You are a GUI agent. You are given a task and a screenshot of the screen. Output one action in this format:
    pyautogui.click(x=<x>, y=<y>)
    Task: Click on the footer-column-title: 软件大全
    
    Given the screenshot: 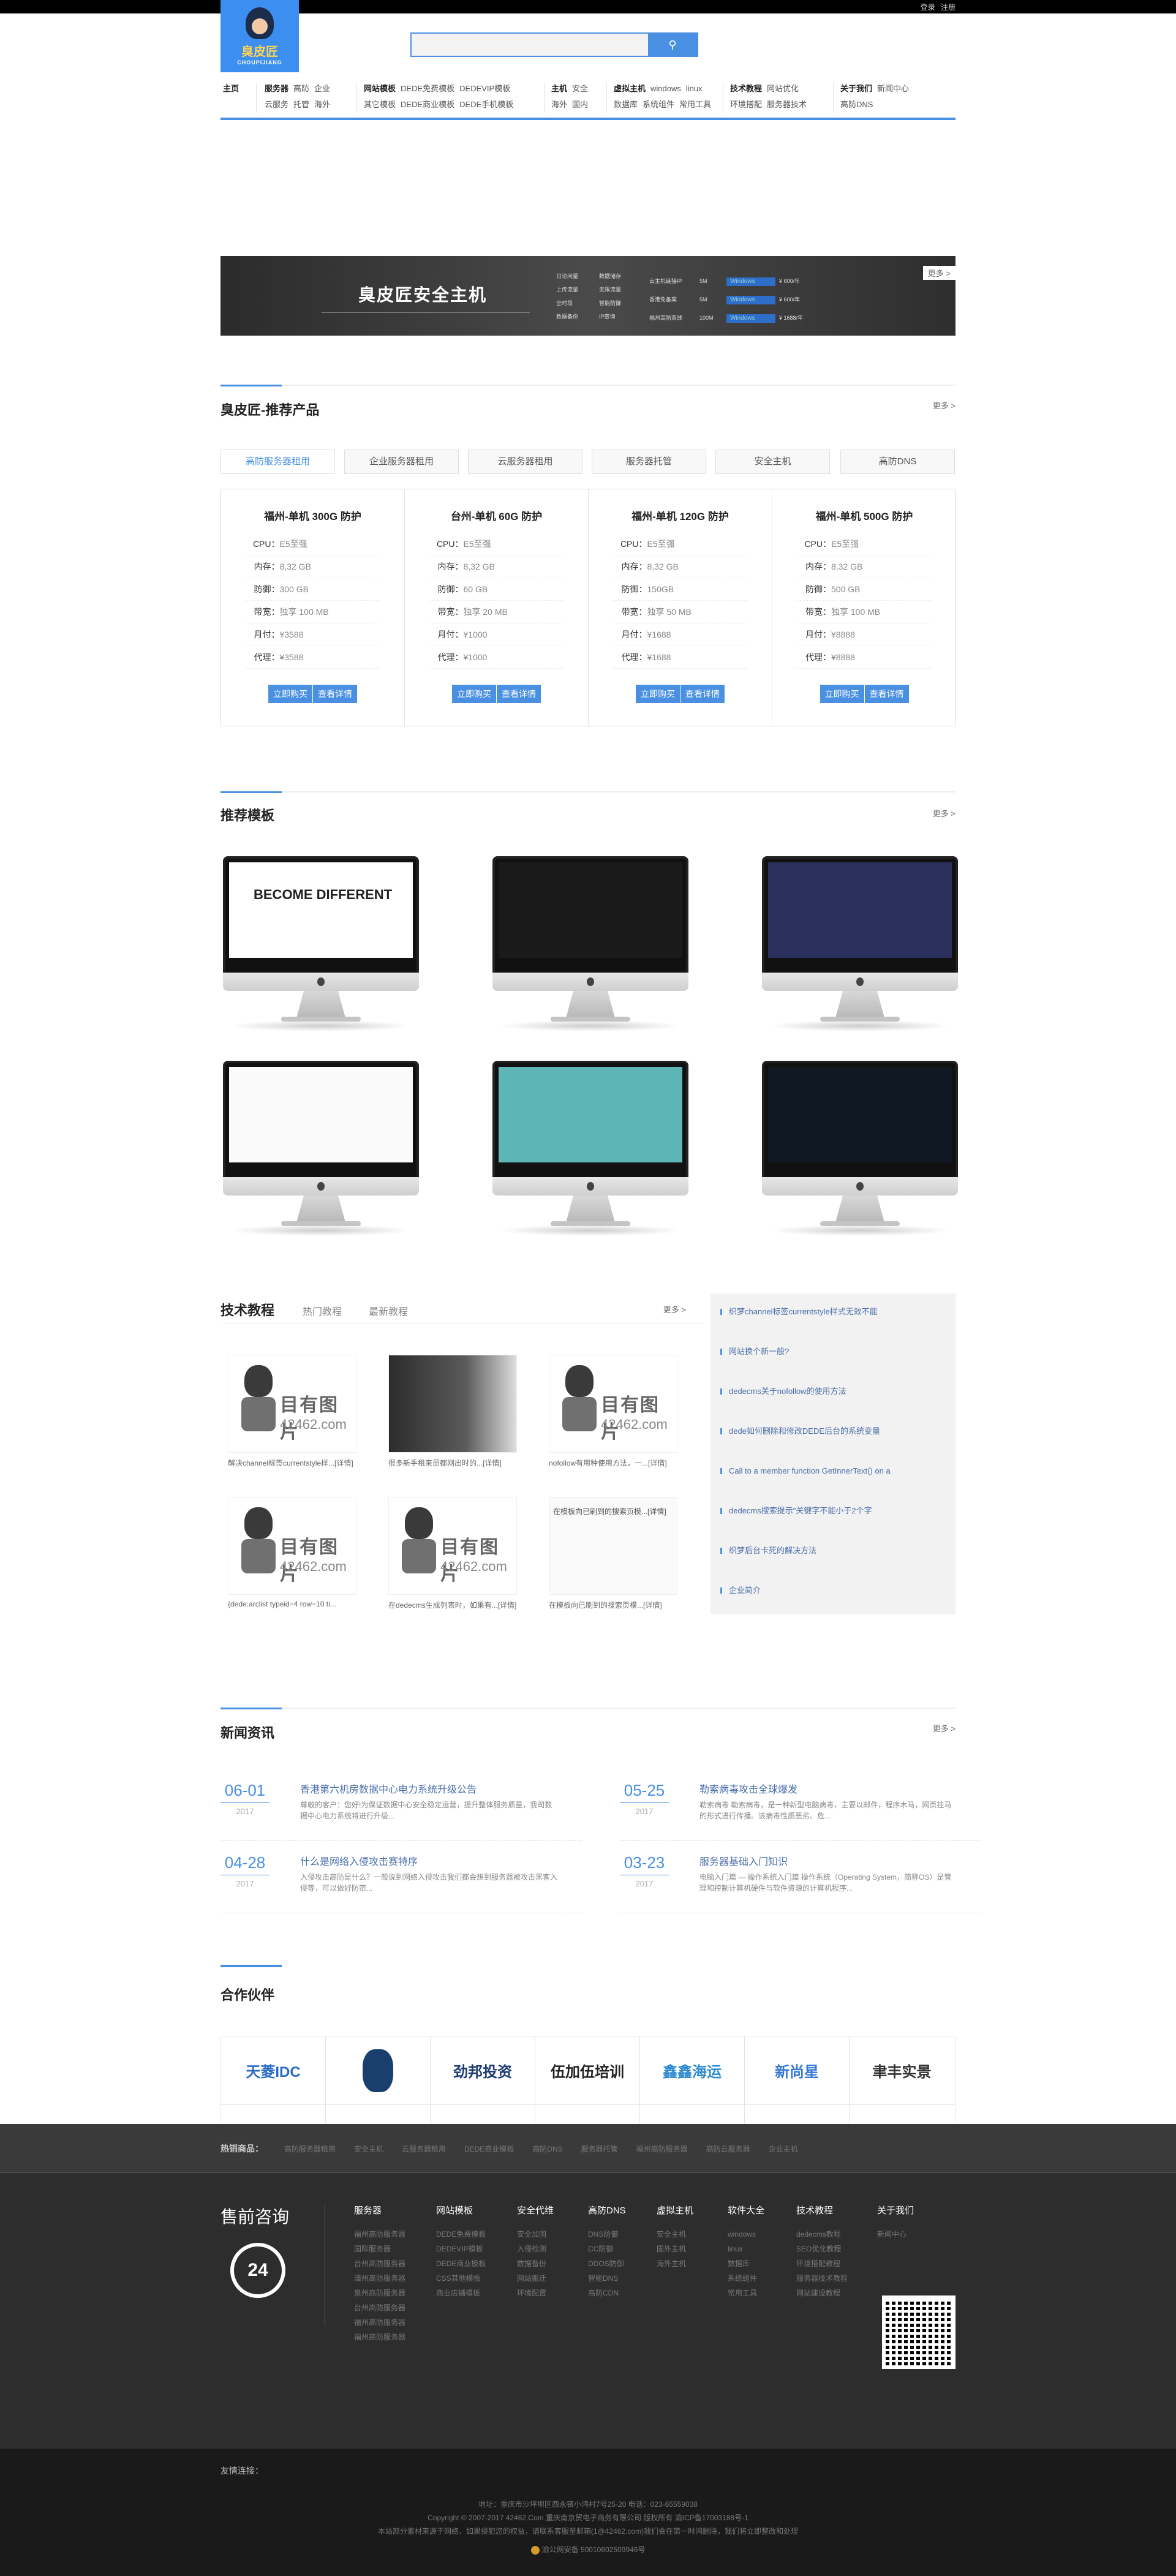 What is the action you would take?
    pyautogui.click(x=764, y=2211)
    